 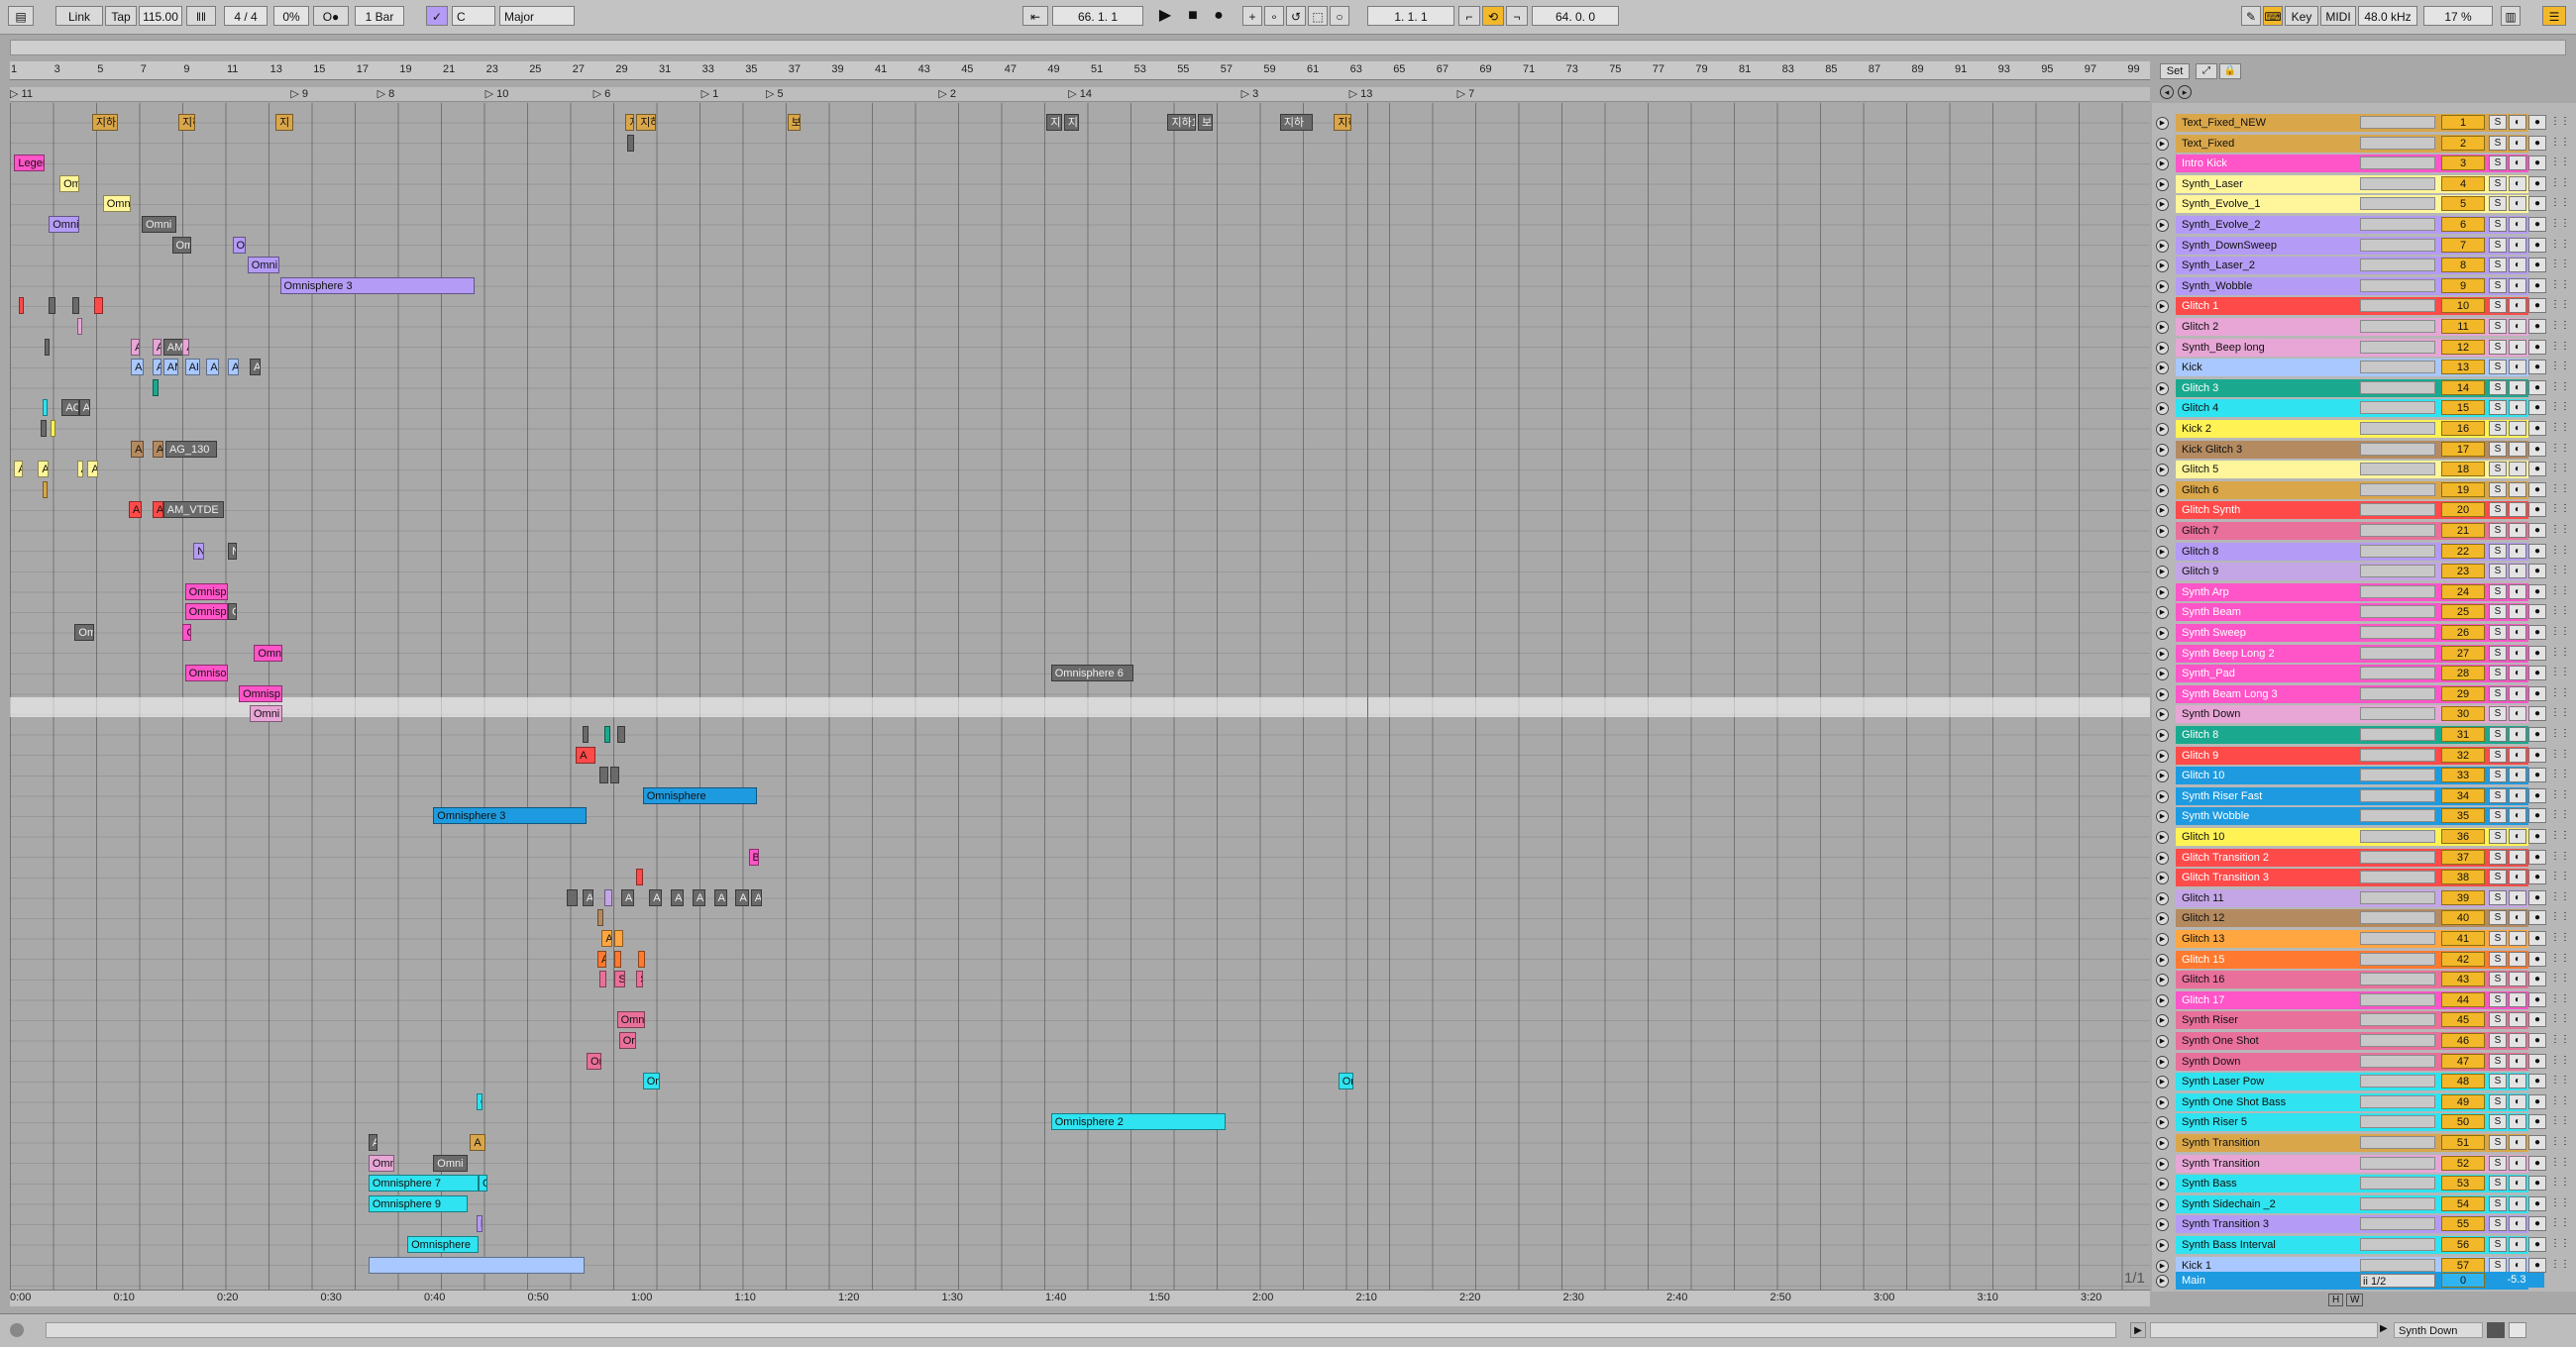 What do you see at coordinates (710, 94) in the screenshot?
I see `locator-marker: ▷ 1` at bounding box center [710, 94].